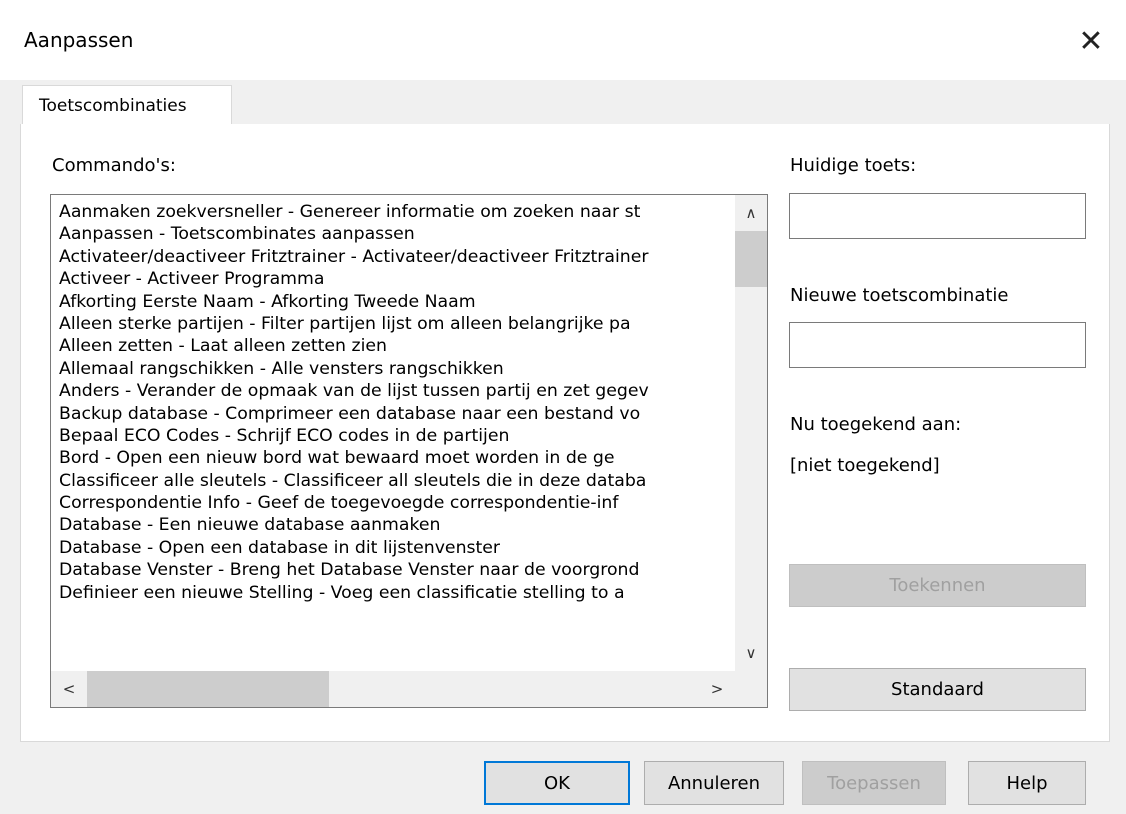  I want to click on list-item: Alleen zetten - Laat alleen zetten zien, so click(394, 346).